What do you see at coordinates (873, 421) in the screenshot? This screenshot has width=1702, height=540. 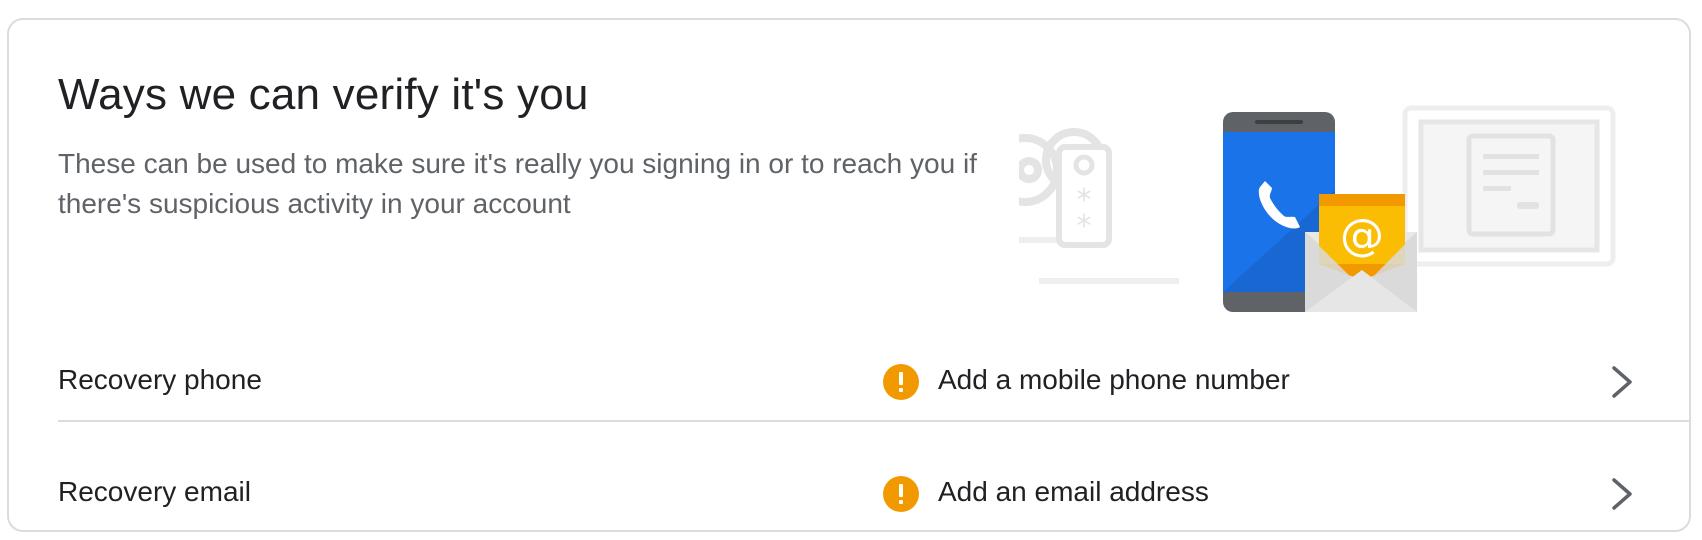 I see `row-divider` at bounding box center [873, 421].